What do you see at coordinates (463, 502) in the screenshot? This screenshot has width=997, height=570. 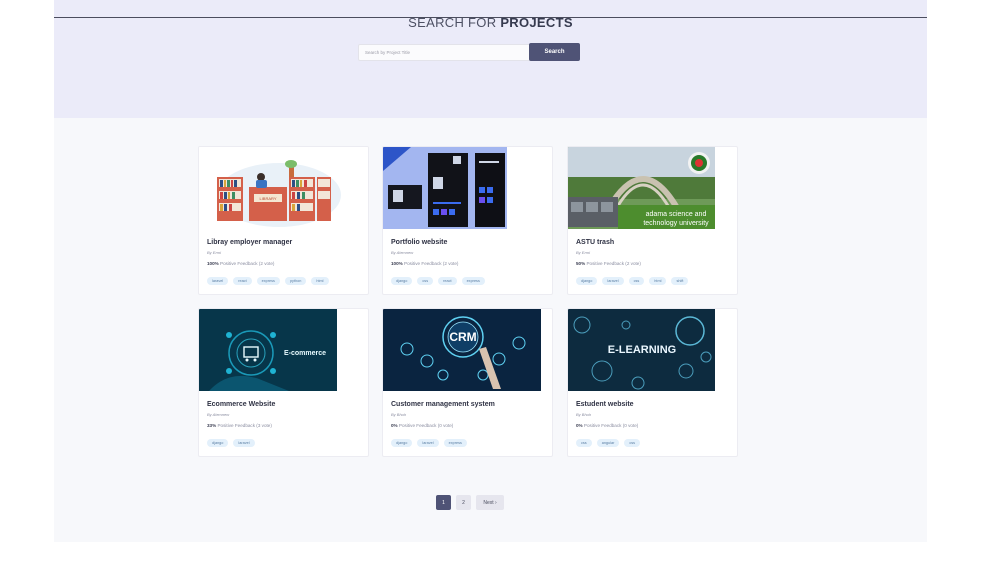 I see `page-2-button: 2` at bounding box center [463, 502].